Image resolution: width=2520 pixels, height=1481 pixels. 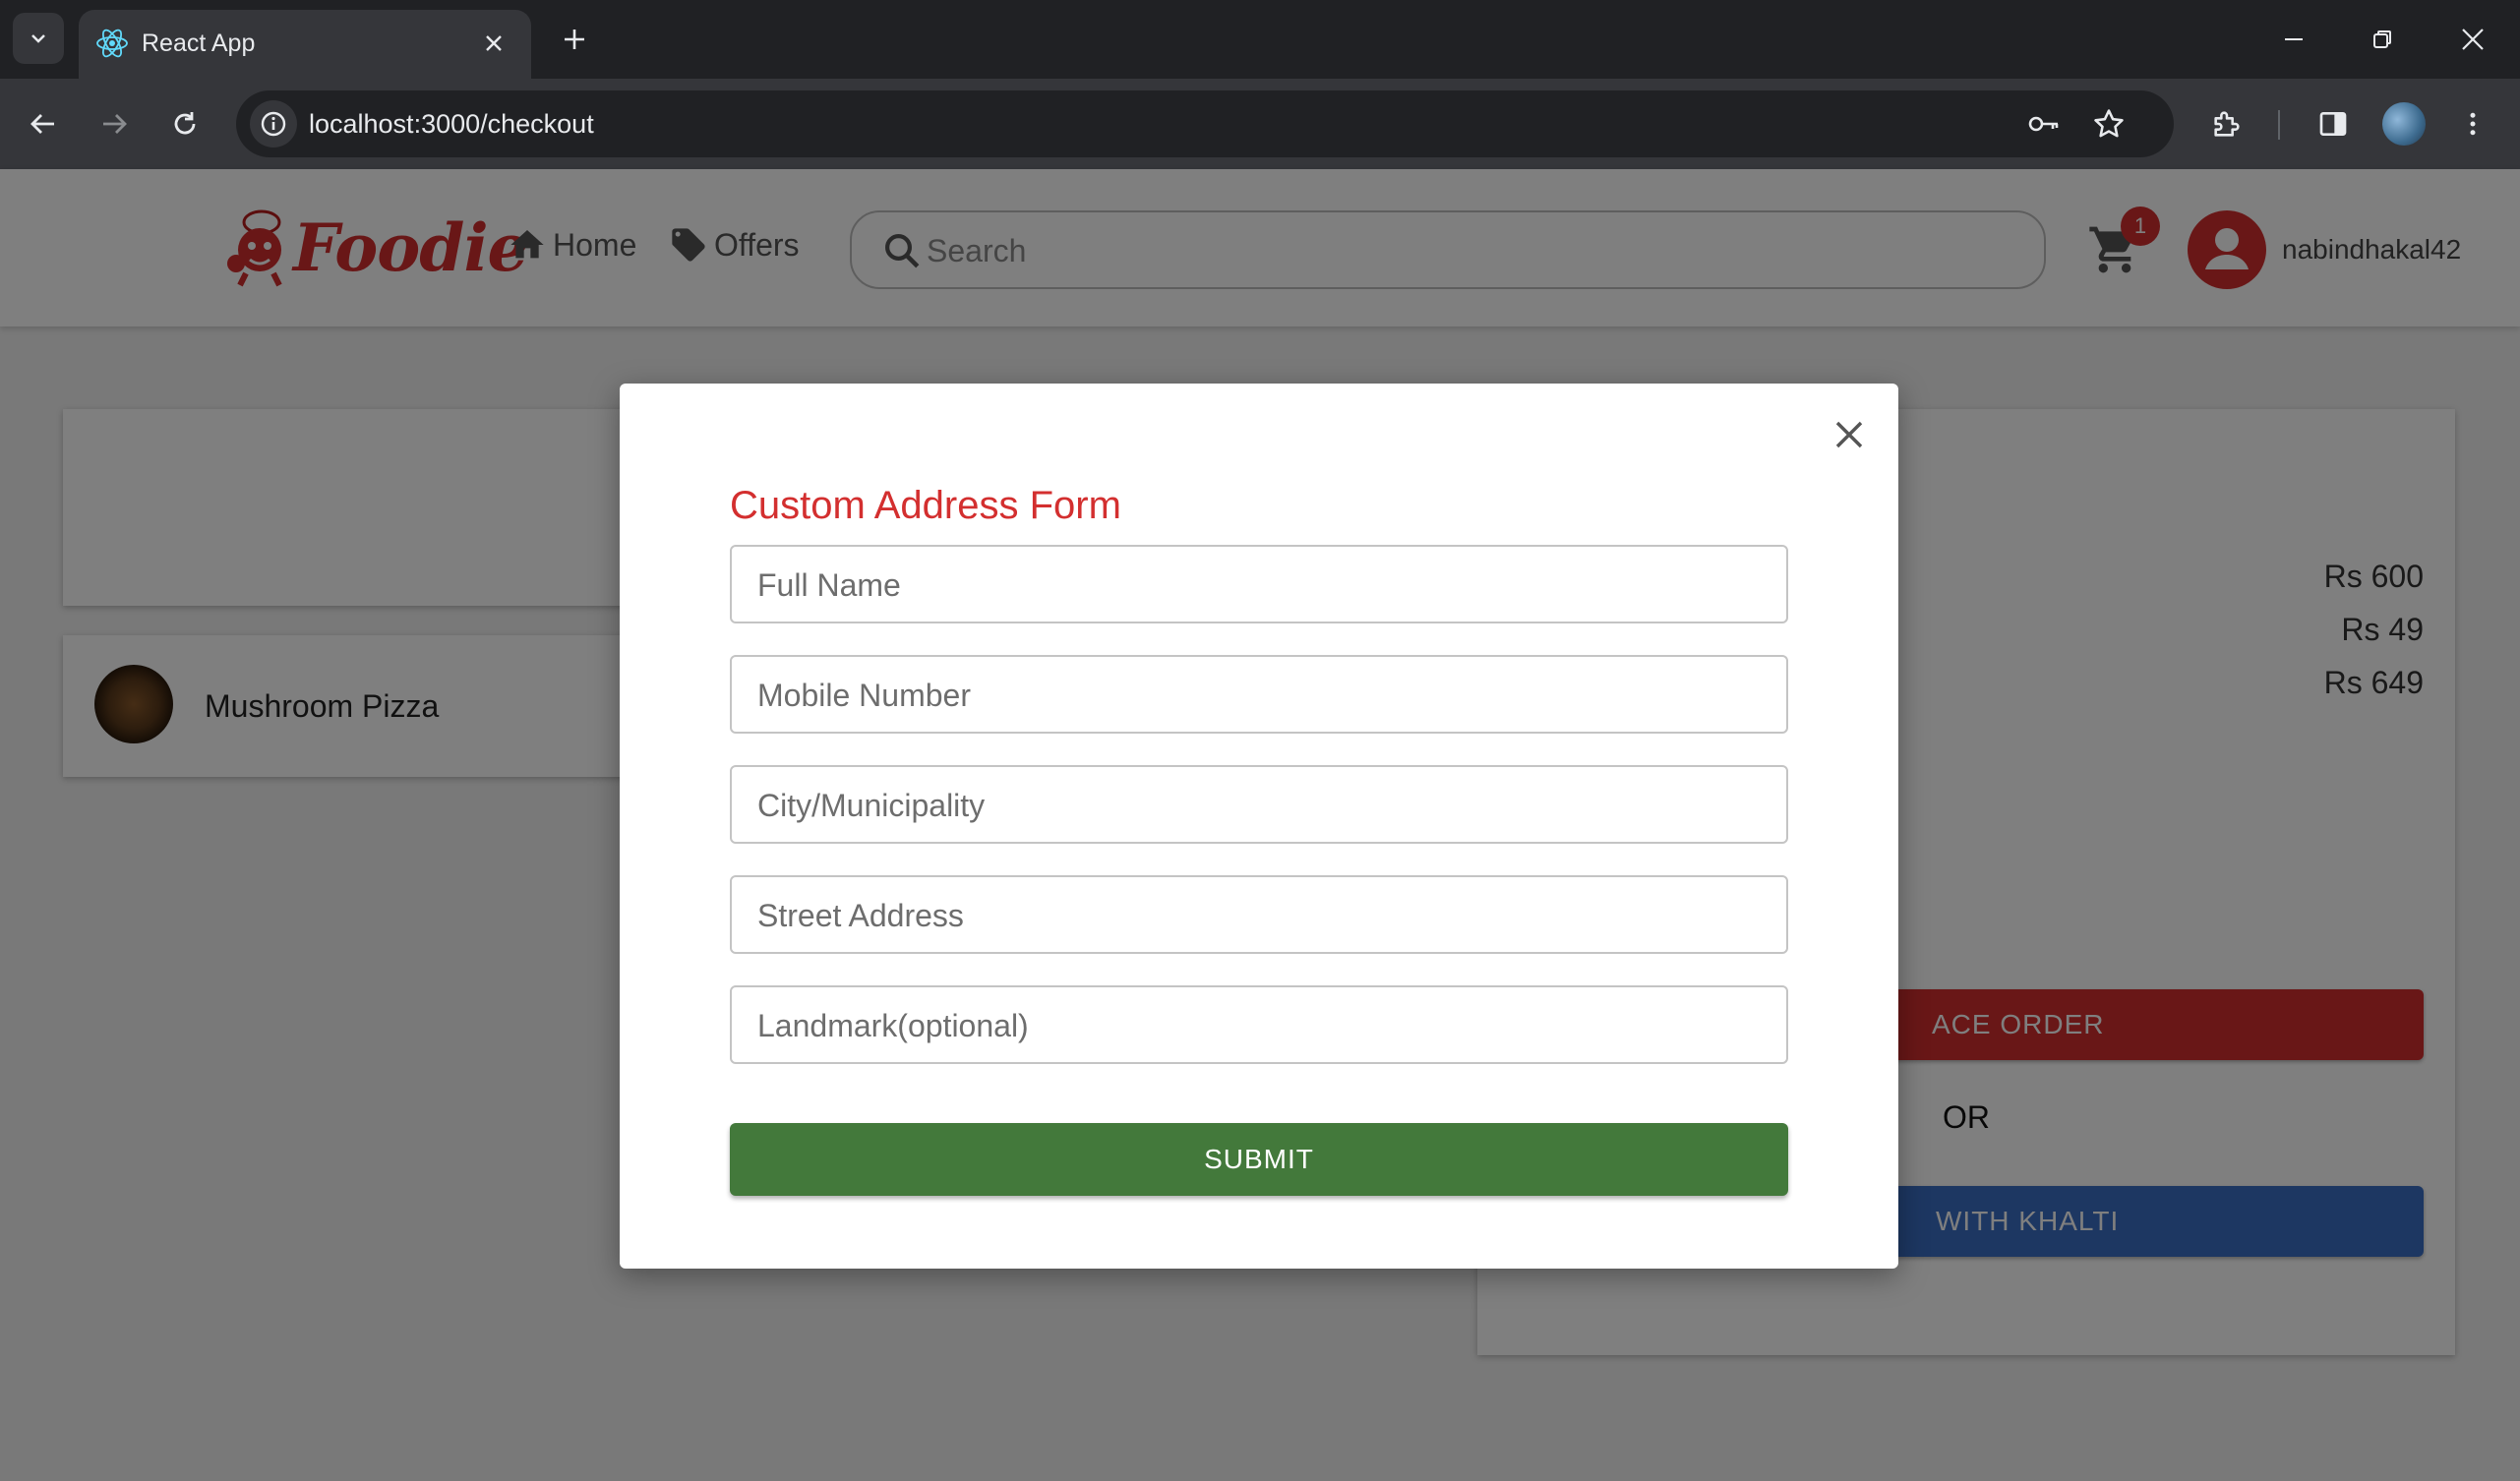 I want to click on profile-icon, so click(x=2404, y=124).